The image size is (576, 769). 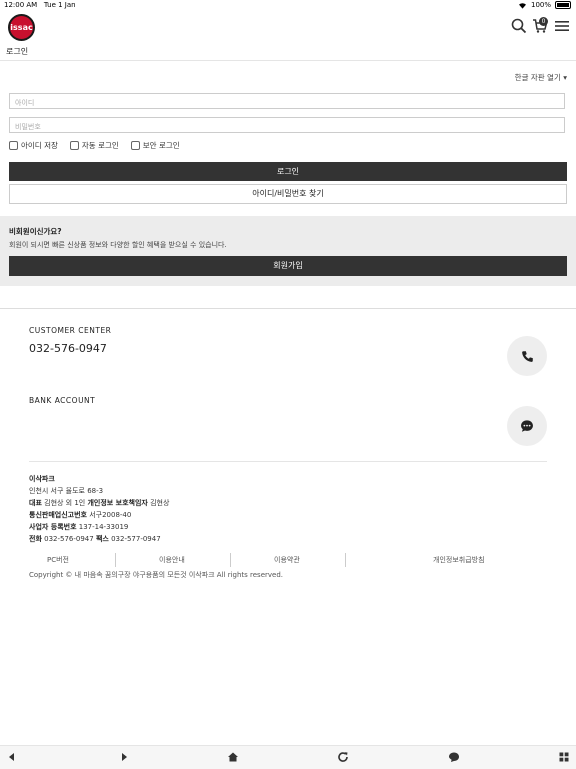 I want to click on rep-label: 대표, so click(x=35, y=503).